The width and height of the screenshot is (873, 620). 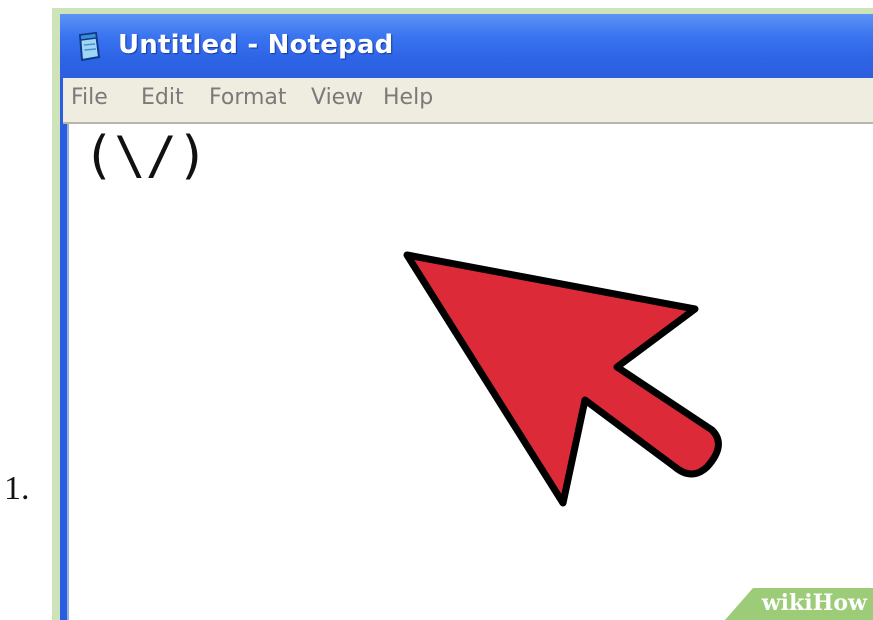 I want to click on notepad-icon, so click(x=89, y=47).